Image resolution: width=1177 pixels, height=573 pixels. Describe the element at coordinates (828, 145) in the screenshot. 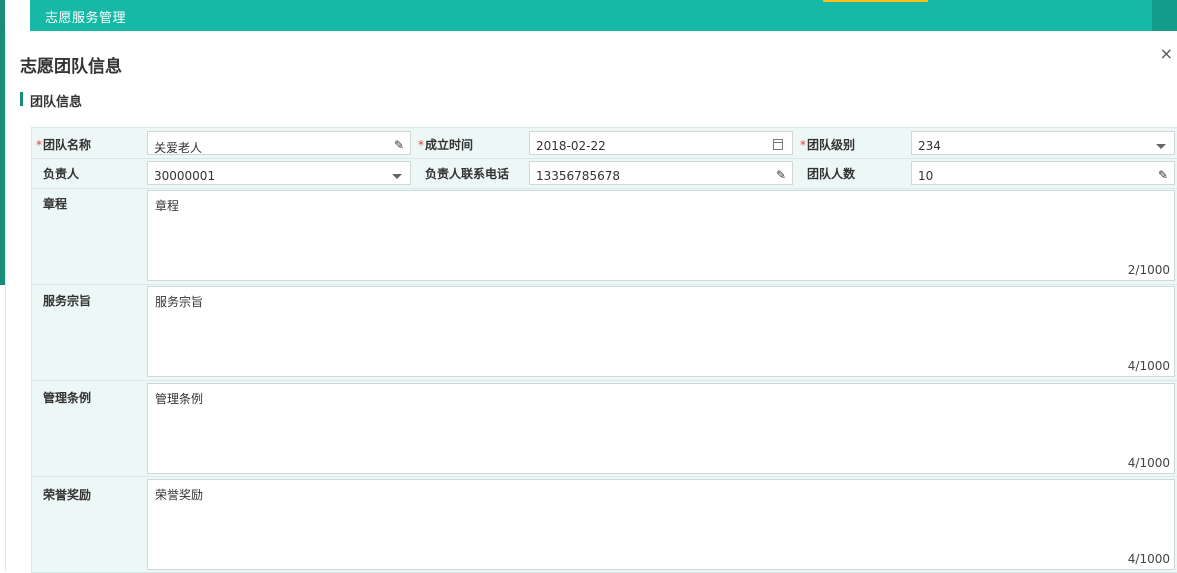

I see `team-level-label: *团队级别` at that location.